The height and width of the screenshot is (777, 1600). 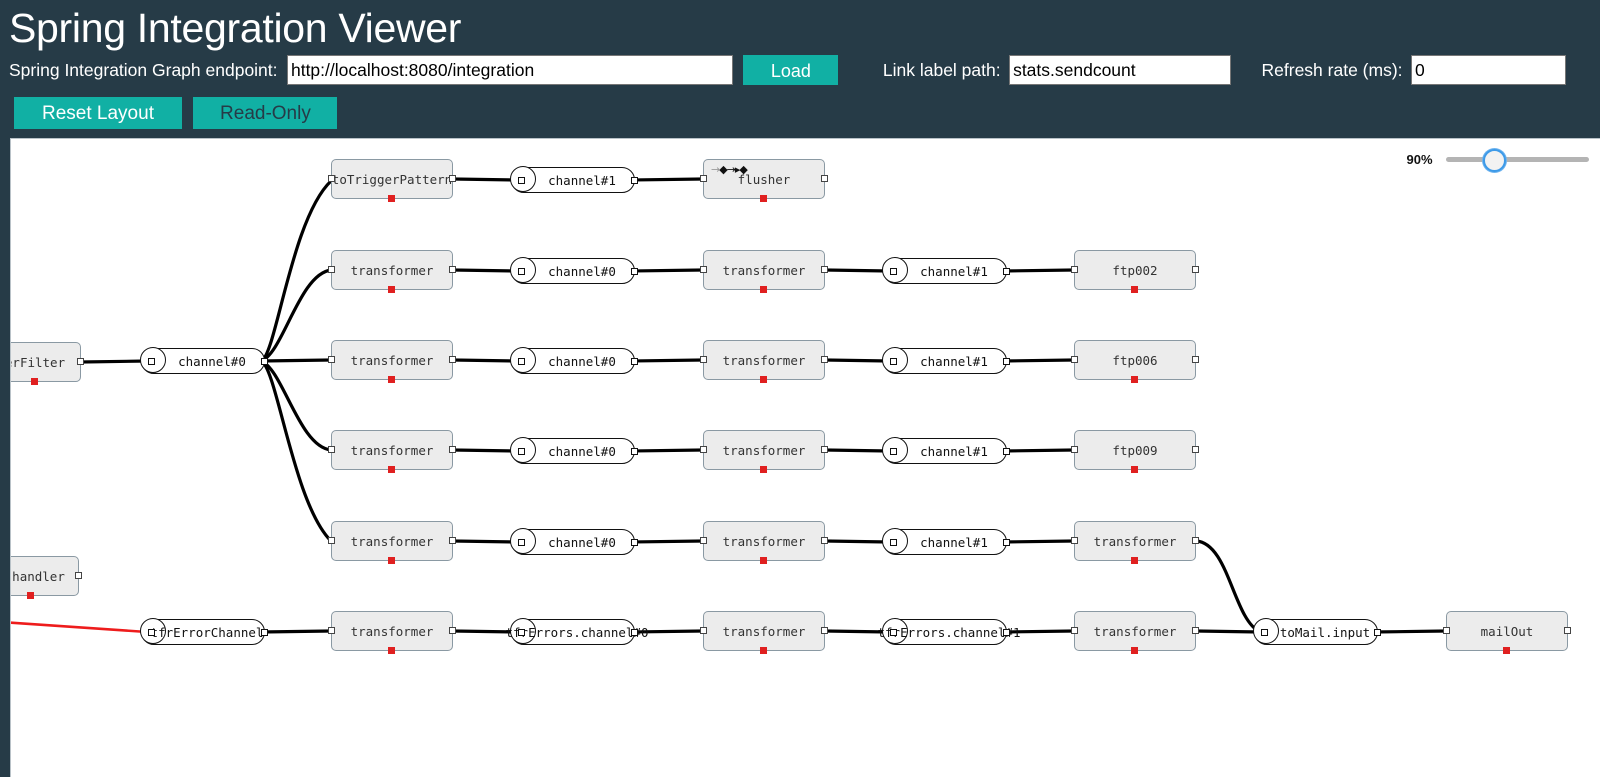 What do you see at coordinates (392, 180) in the screenshot?
I see `graph-node: toTriggerPattern` at bounding box center [392, 180].